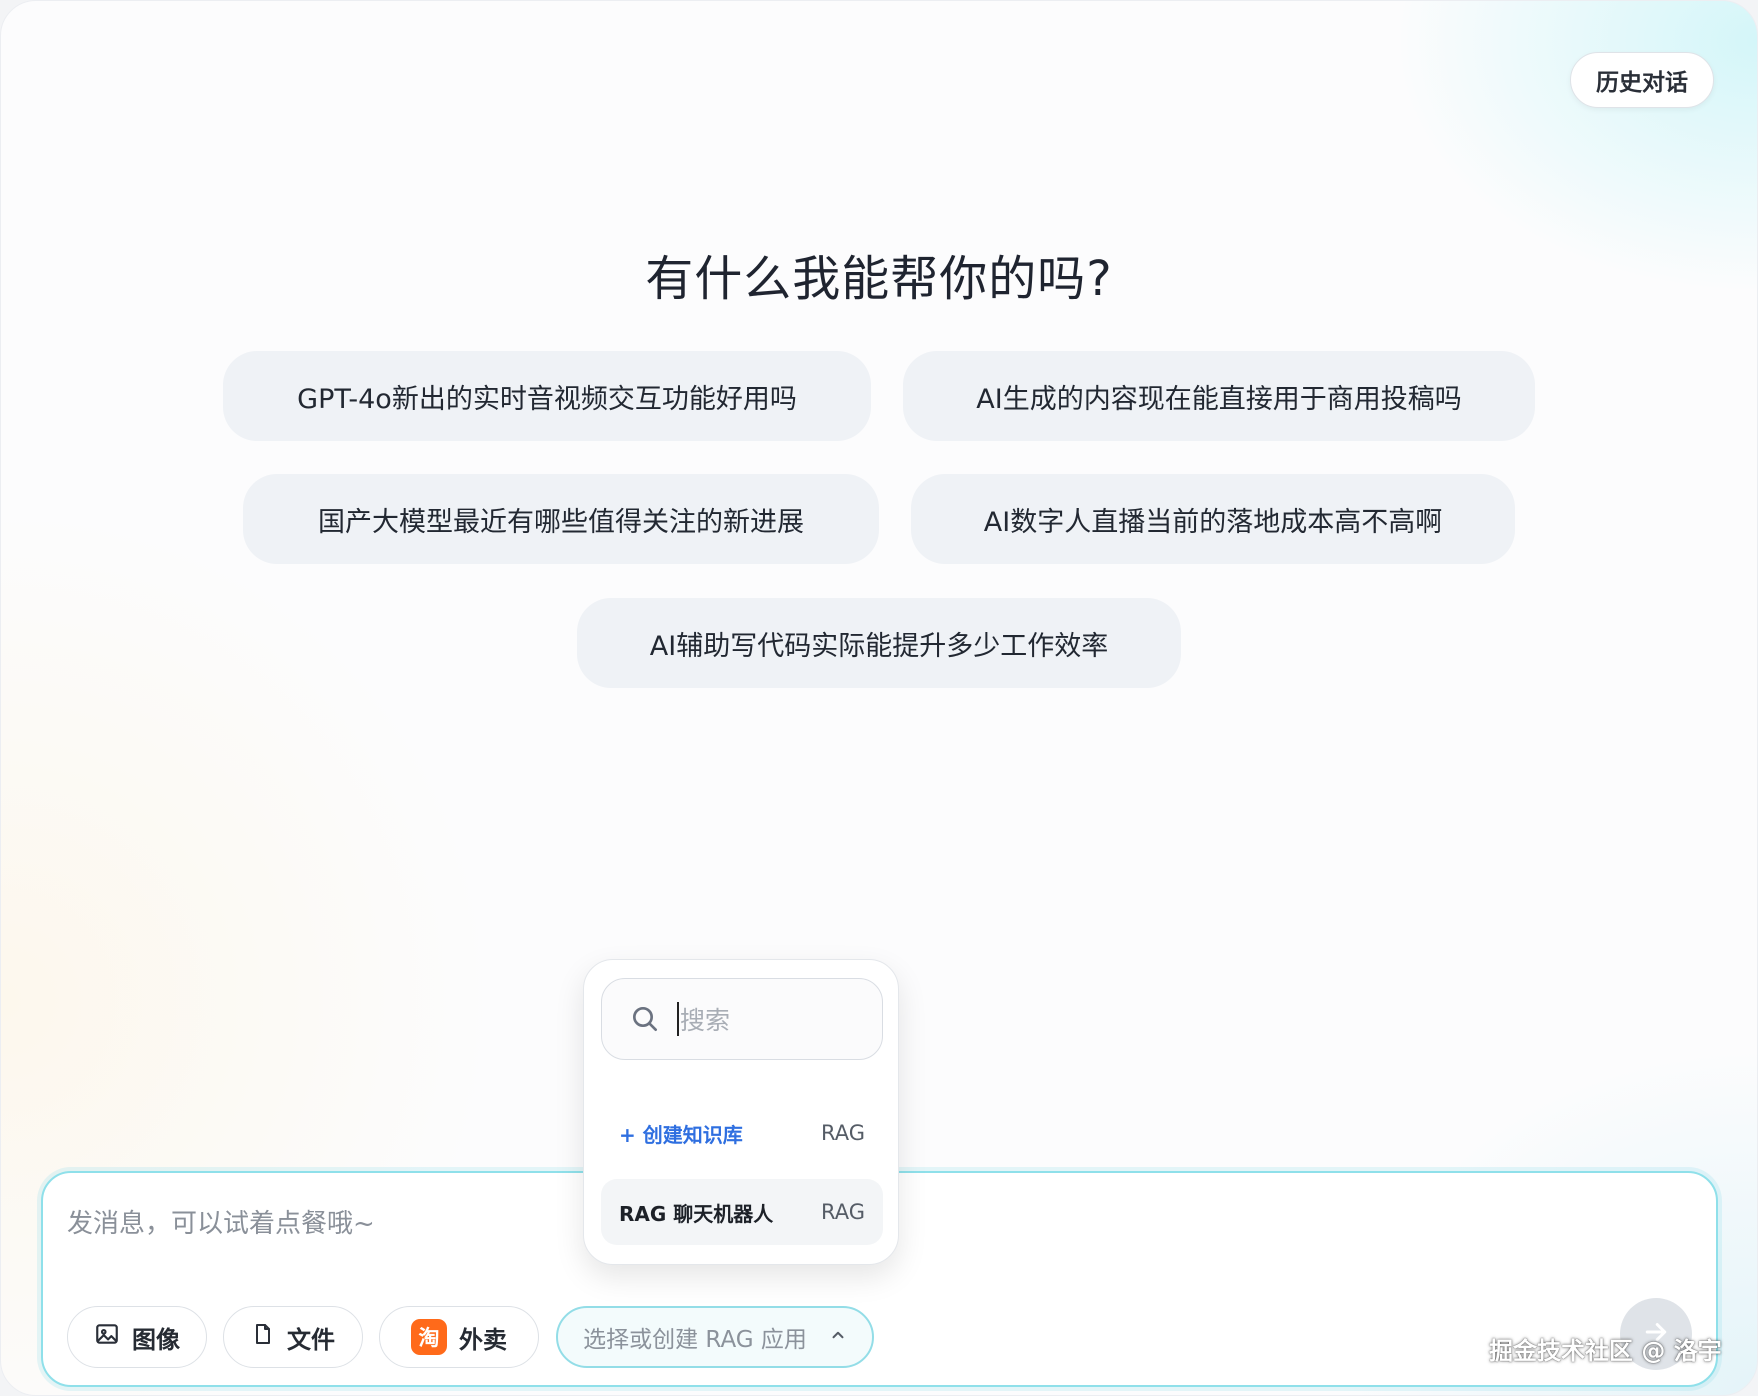 This screenshot has width=1758, height=1396. I want to click on takeout-button-label: 外卖, so click(483, 1339).